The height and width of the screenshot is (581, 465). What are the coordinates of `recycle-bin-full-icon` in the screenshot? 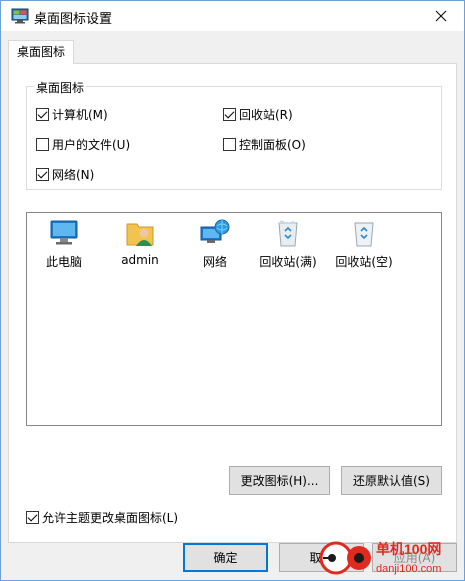 It's located at (288, 233).